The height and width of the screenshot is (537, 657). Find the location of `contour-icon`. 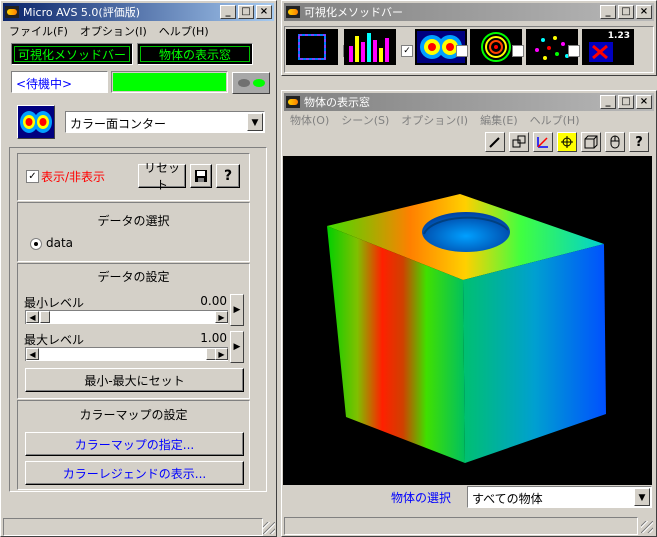

contour-icon is located at coordinates (36, 122).